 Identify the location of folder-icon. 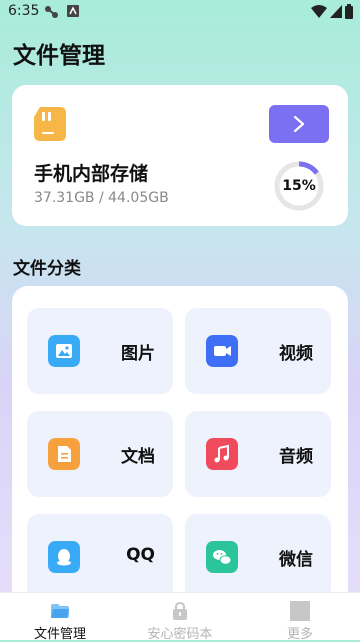
(60, 611).